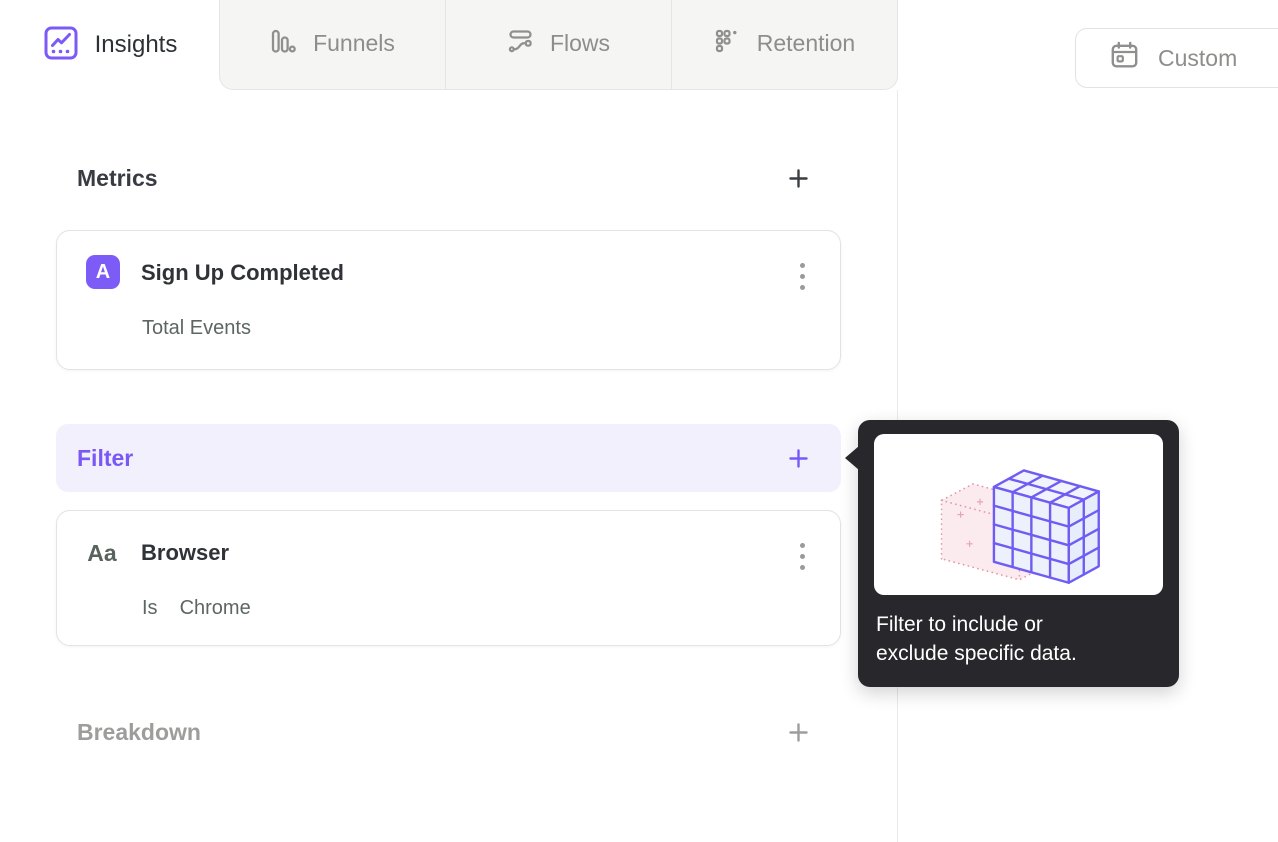 This screenshot has width=1278, height=842. What do you see at coordinates (448, 458) in the screenshot?
I see `filter-section-header: Filter` at bounding box center [448, 458].